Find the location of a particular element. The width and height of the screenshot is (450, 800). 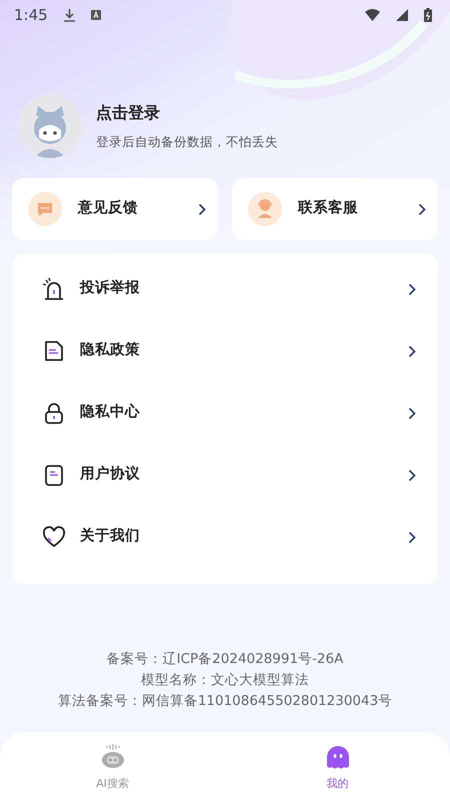

keyboard-icon is located at coordinates (95, 15).